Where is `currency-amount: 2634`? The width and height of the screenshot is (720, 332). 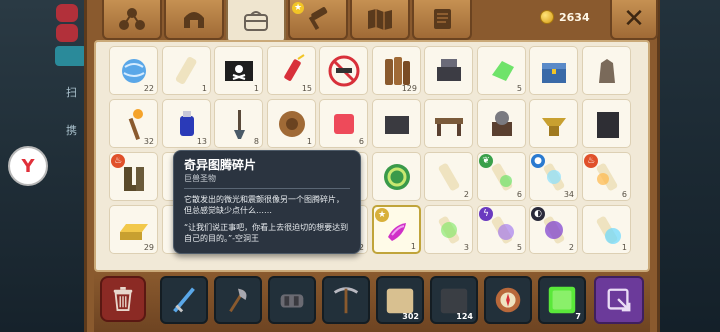
currency-amount: 2634 is located at coordinates (574, 17).